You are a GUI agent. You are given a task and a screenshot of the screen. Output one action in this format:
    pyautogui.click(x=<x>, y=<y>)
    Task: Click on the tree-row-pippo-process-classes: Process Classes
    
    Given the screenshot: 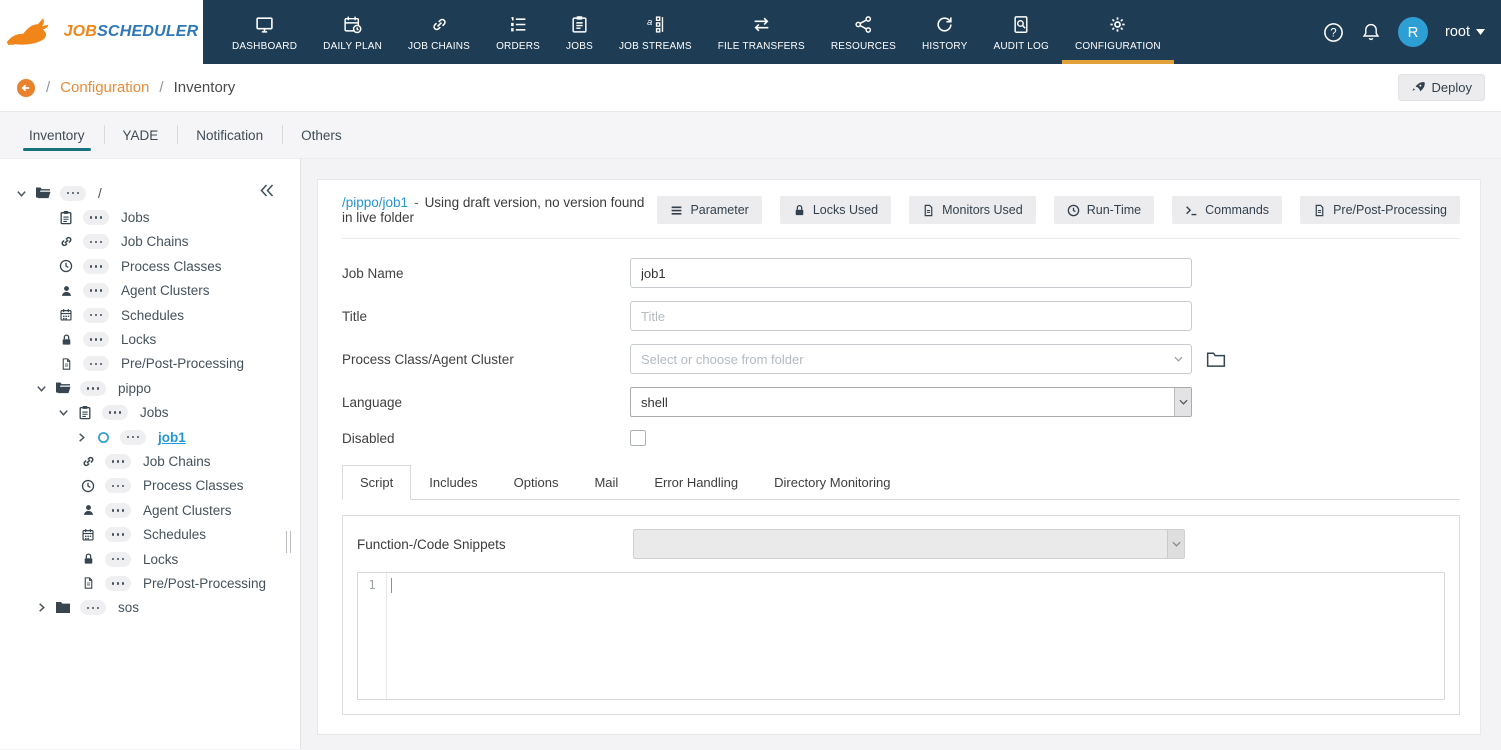 What is the action you would take?
    pyautogui.click(x=150, y=486)
    